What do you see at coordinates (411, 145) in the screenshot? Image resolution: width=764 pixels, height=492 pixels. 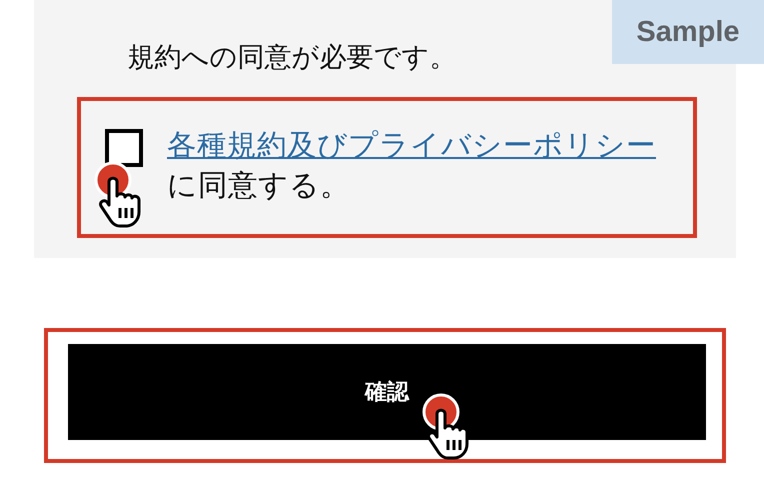 I see `policy-link: 各種規約及びプライバシーポリシー` at bounding box center [411, 145].